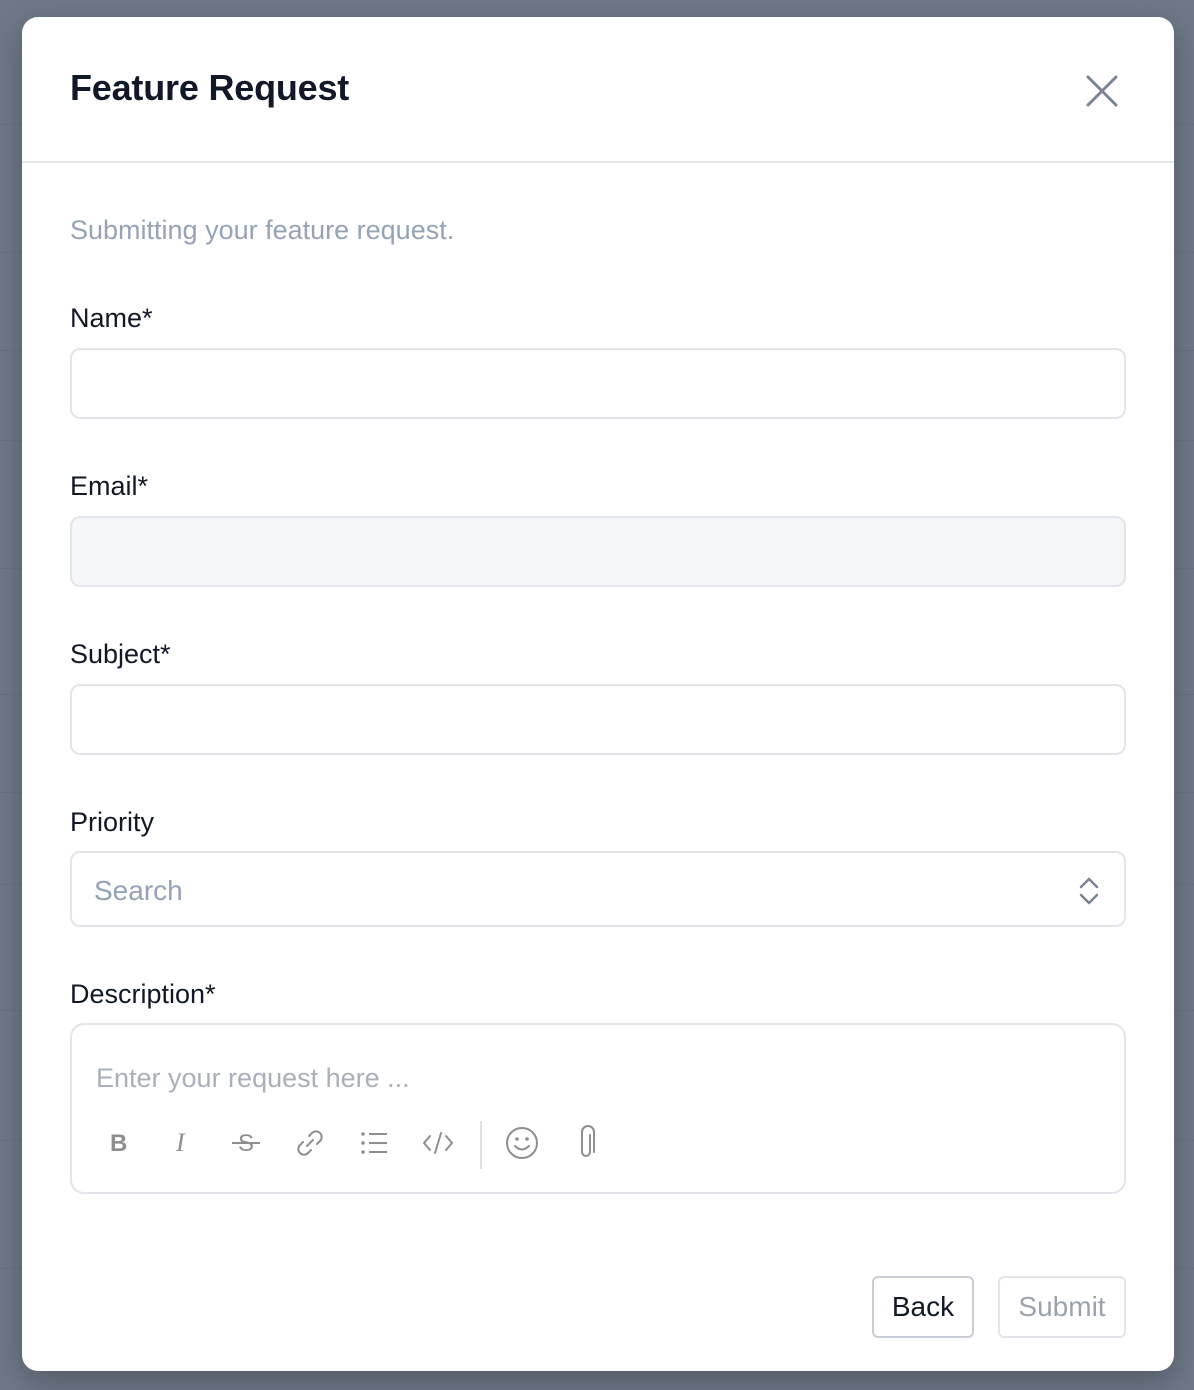 The image size is (1194, 1390). I want to click on italic-icon: I, so click(180, 1143).